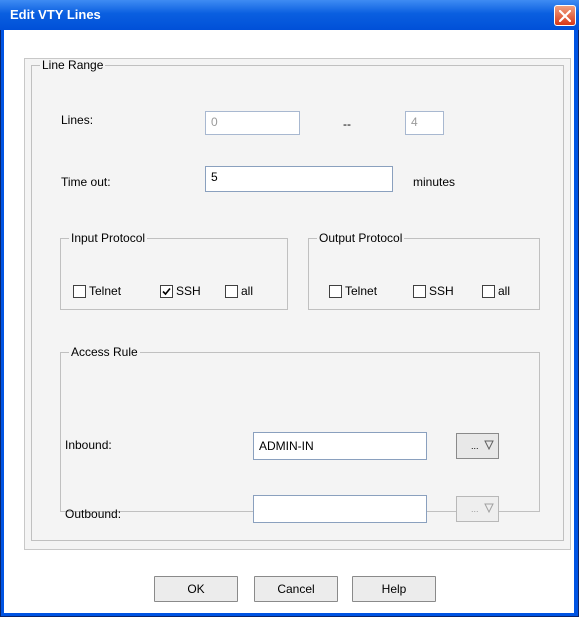 This screenshot has width=579, height=617. I want to click on title-bar: Edit VTY Lines, so click(289, 15).